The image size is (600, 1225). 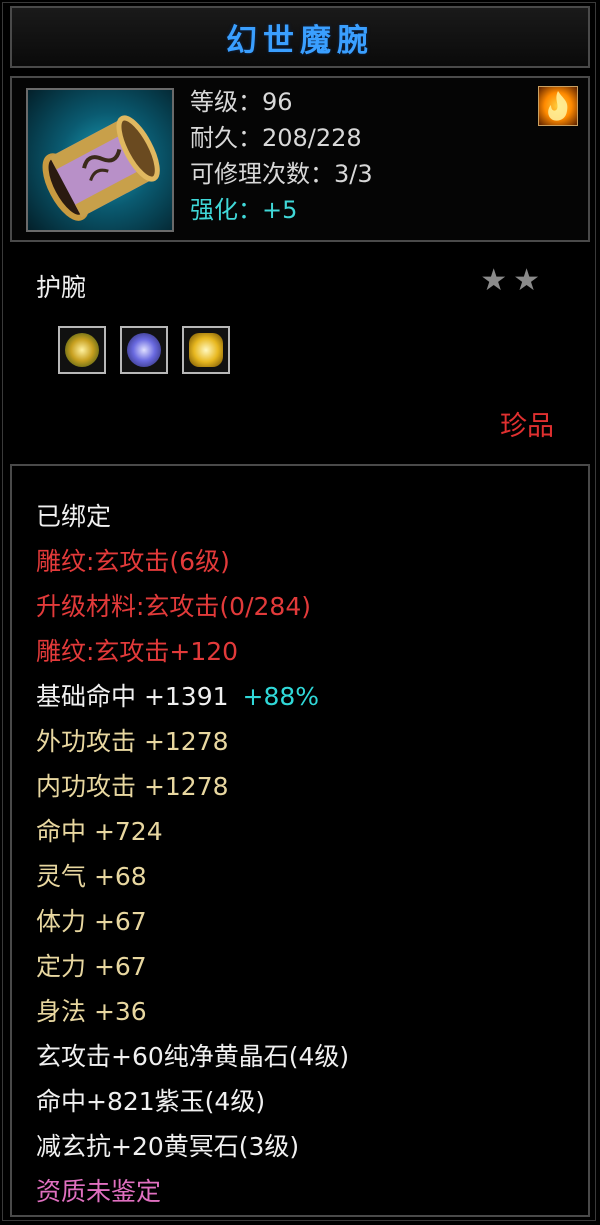 I want to click on basic-stats: 等级：96 耐久：208/228 可修理次数：3/3 强化：+5, so click(x=281, y=156).